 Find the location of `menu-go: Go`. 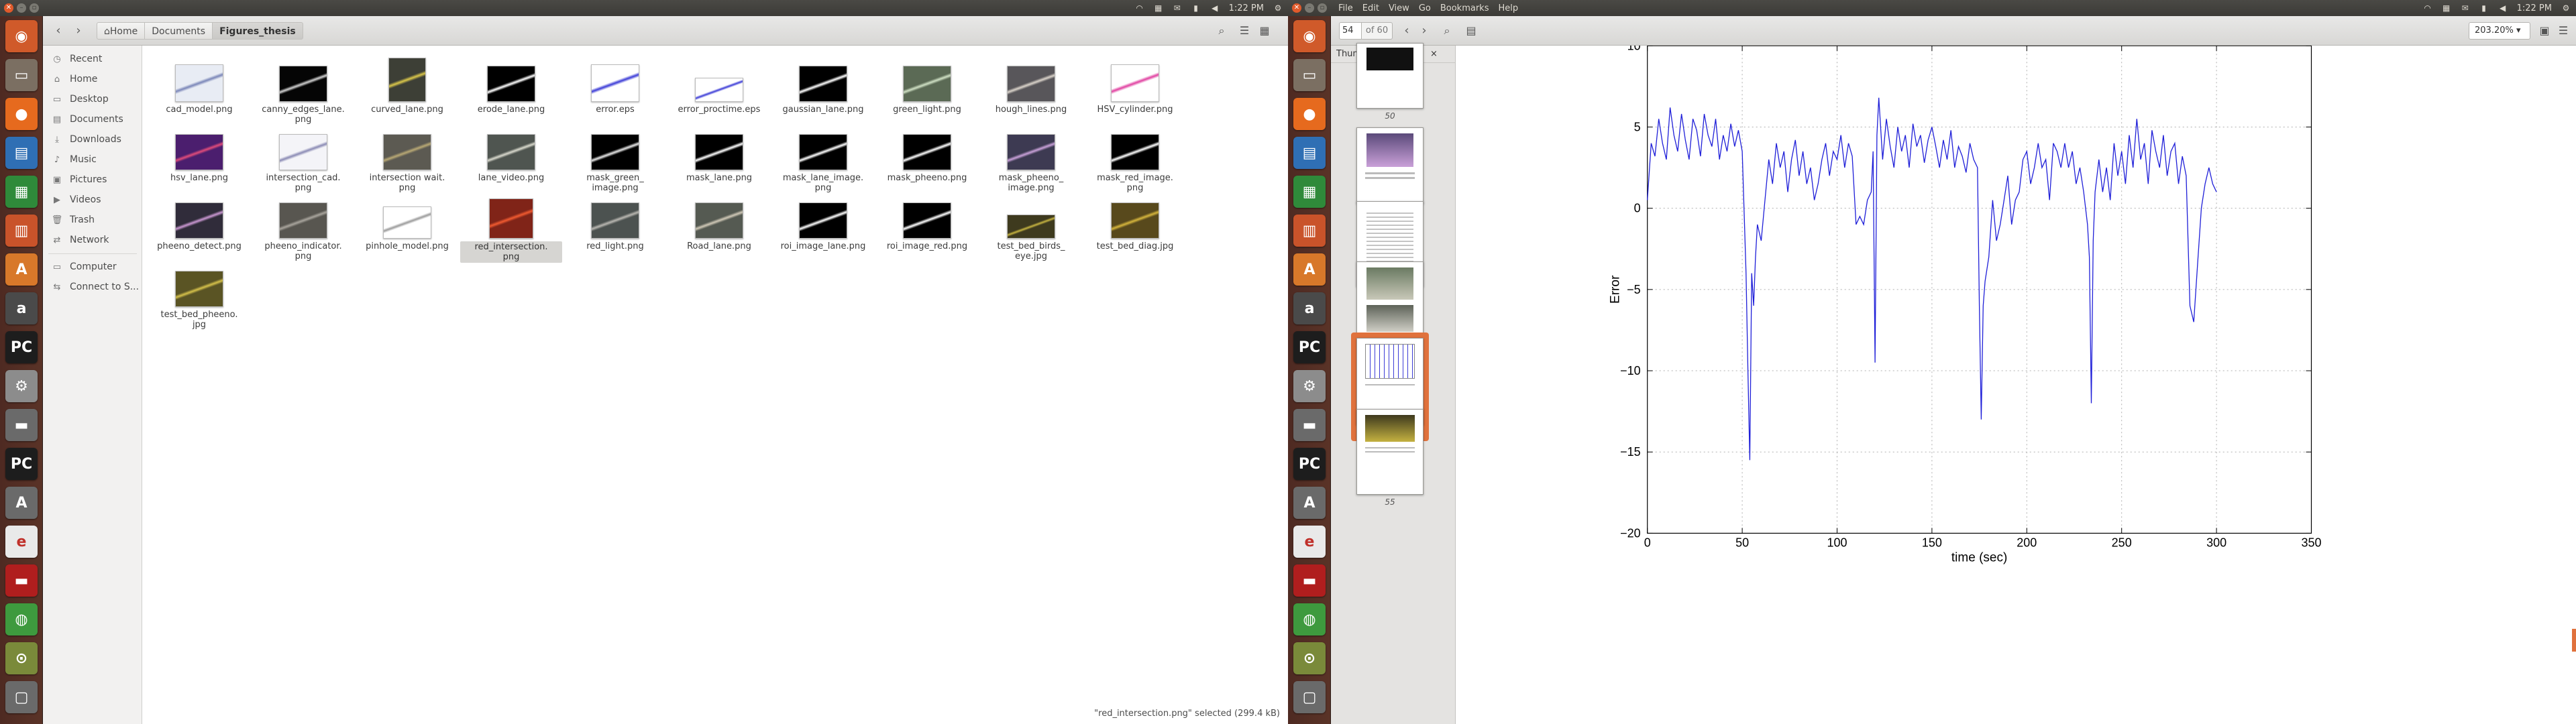

menu-go: Go is located at coordinates (1425, 8).